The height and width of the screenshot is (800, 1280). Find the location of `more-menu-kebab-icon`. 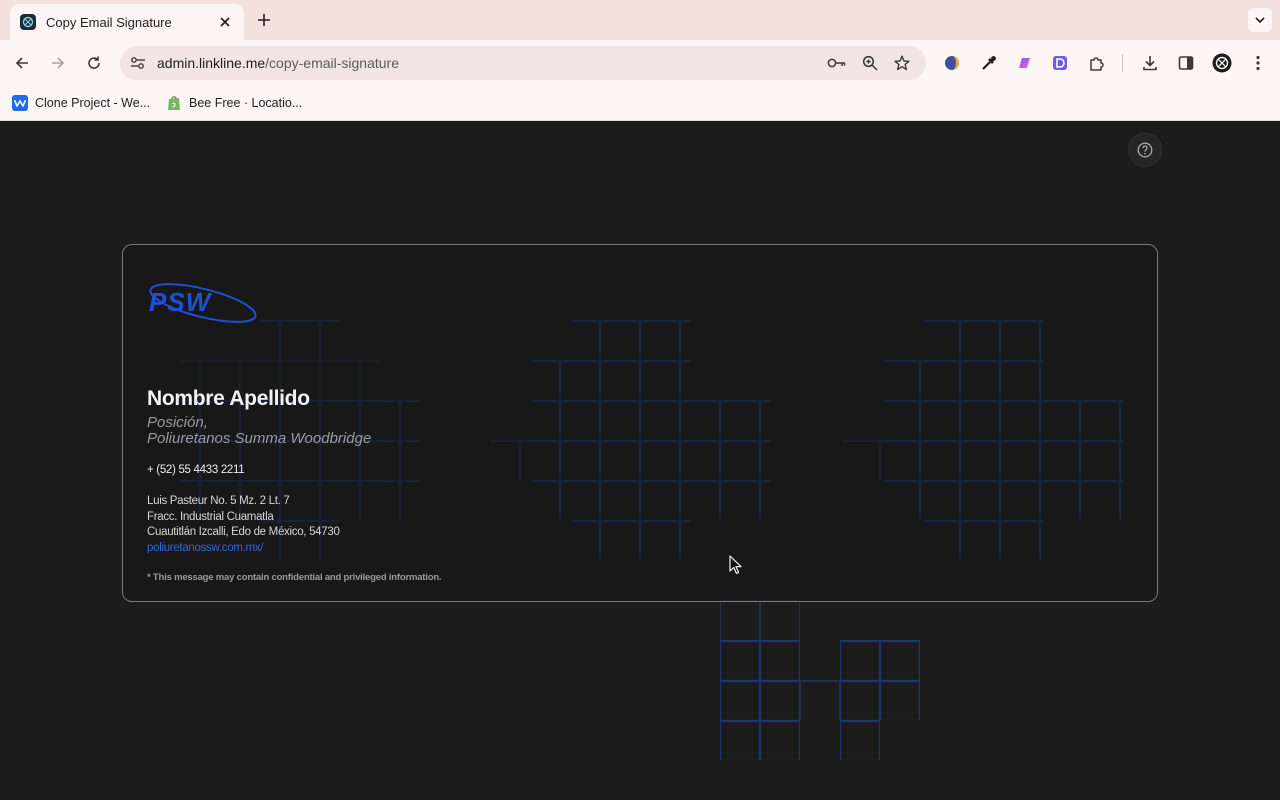

more-menu-kebab-icon is located at coordinates (1258, 63).